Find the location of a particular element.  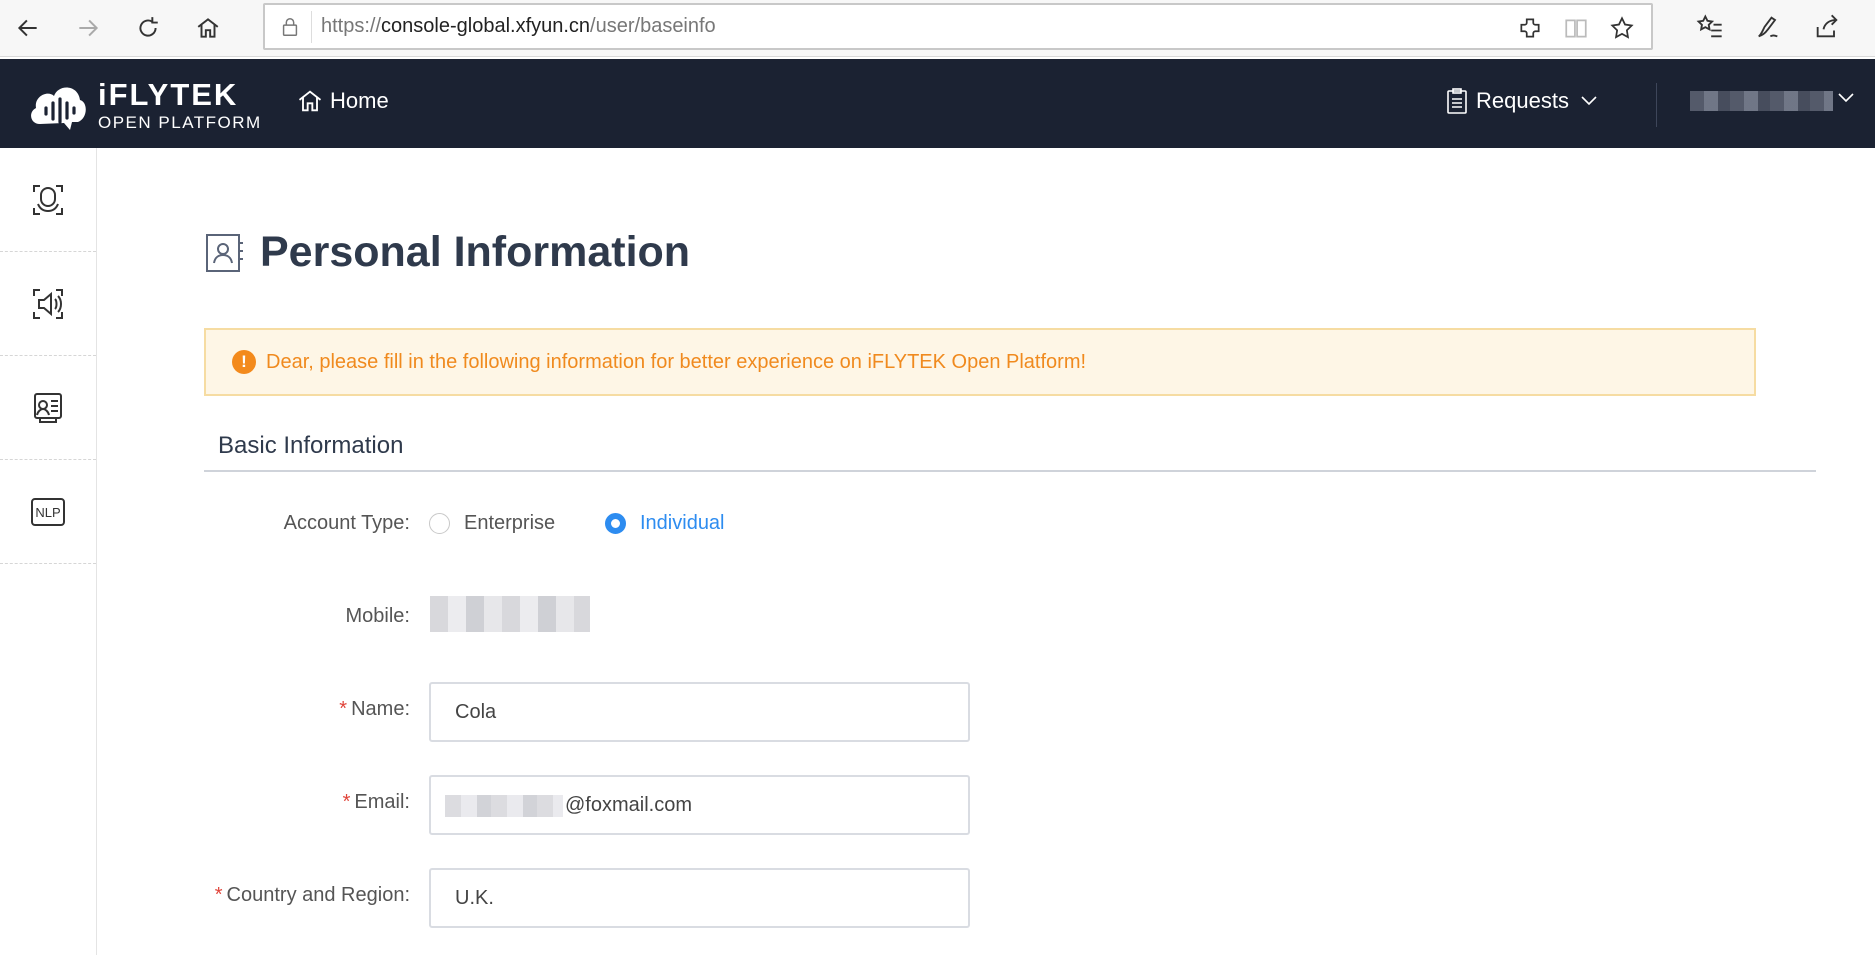

speech-synthesis-icon is located at coordinates (48, 303).